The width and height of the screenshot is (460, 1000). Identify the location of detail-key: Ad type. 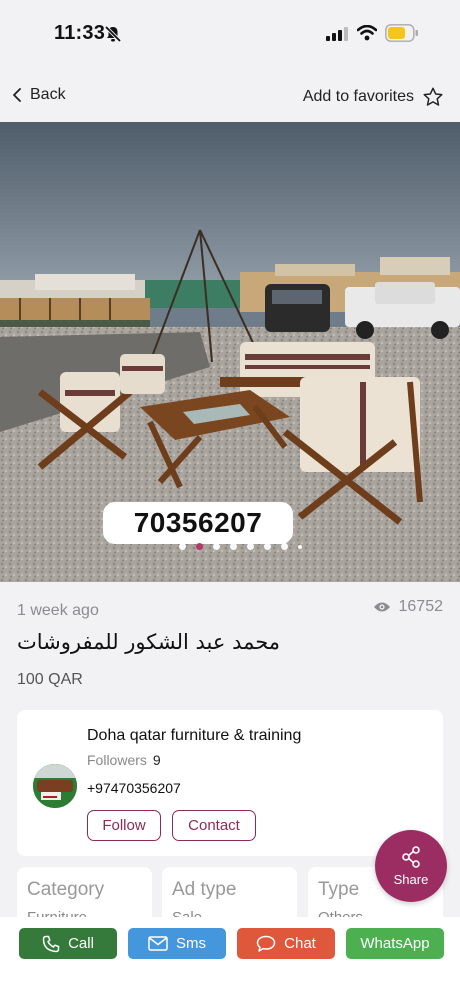
(204, 889).